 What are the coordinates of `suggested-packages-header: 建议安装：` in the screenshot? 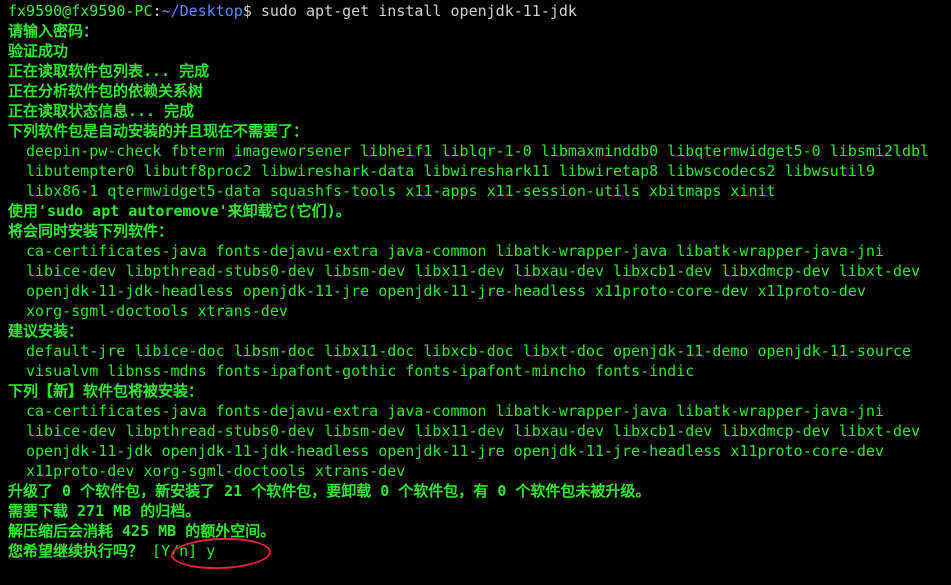 It's located at (46, 331).